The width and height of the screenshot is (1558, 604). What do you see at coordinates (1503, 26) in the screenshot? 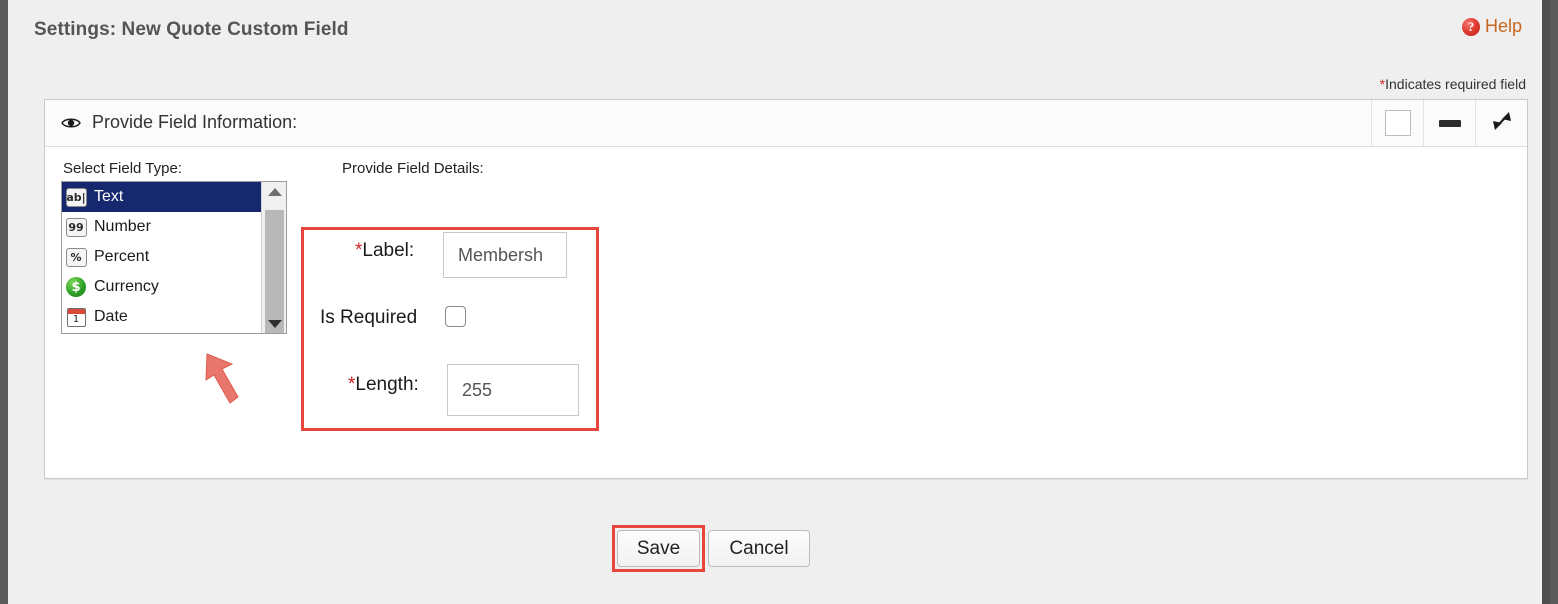
I see `help-label: Help` at bounding box center [1503, 26].